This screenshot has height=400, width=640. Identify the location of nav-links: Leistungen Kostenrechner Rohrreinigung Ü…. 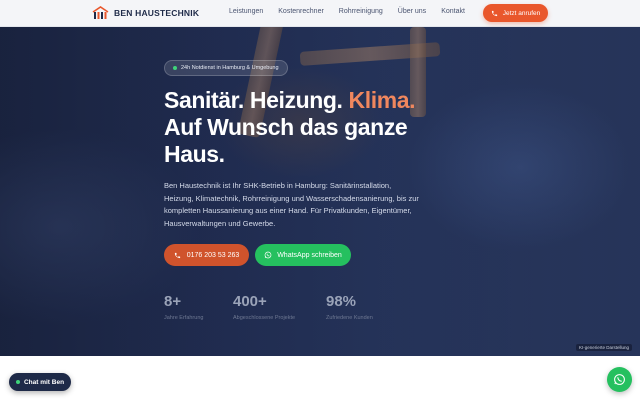
(354, 11).